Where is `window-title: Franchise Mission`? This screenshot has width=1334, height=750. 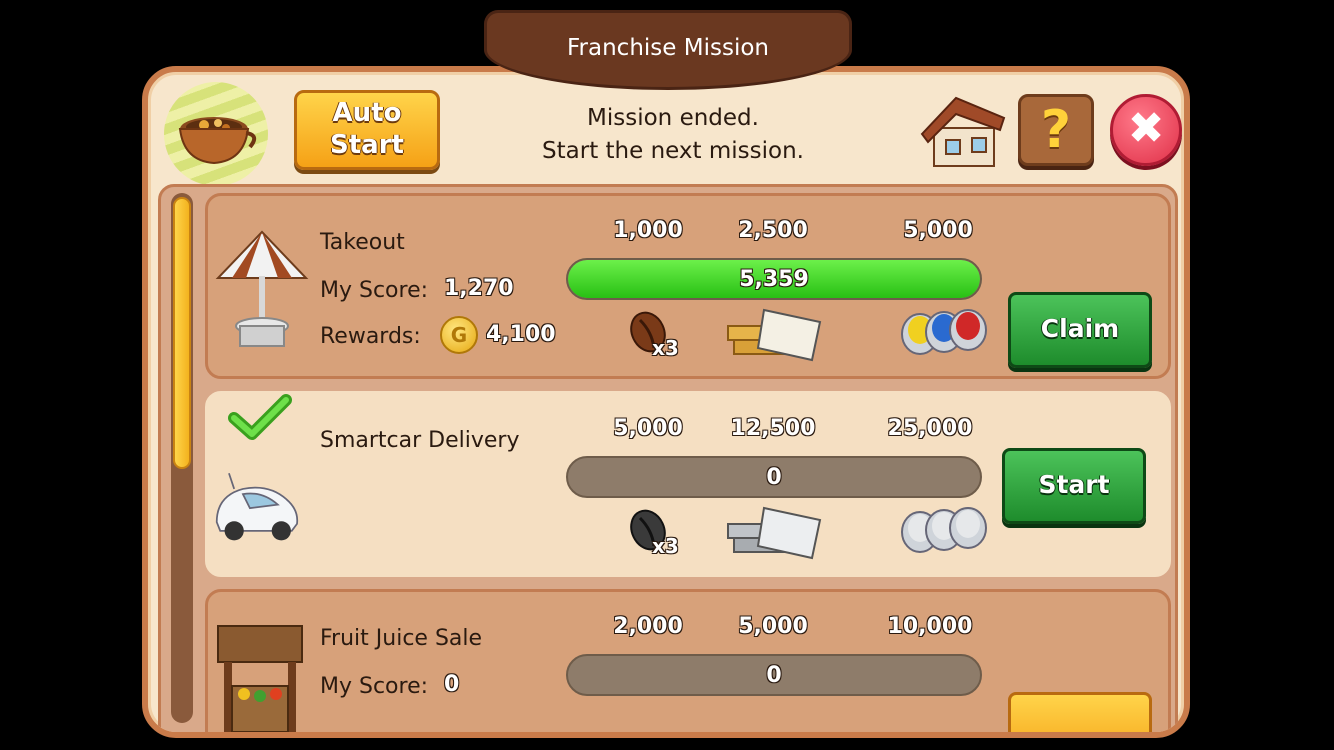
window-title: Franchise Mission is located at coordinates (668, 48).